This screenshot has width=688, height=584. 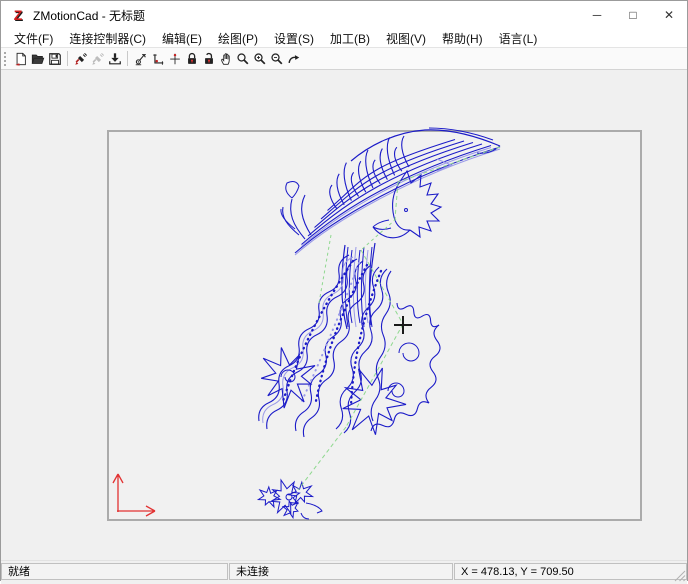 I want to click on menu-view: 视图(V), so click(x=406, y=38).